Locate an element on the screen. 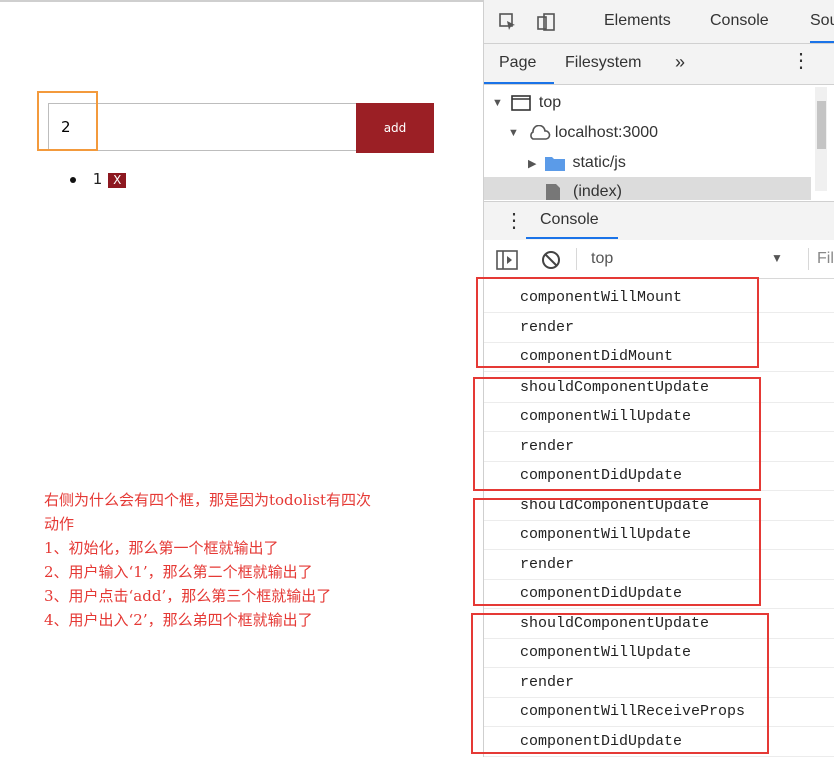 This screenshot has width=834, height=757. tab-page: Page is located at coordinates (517, 63).